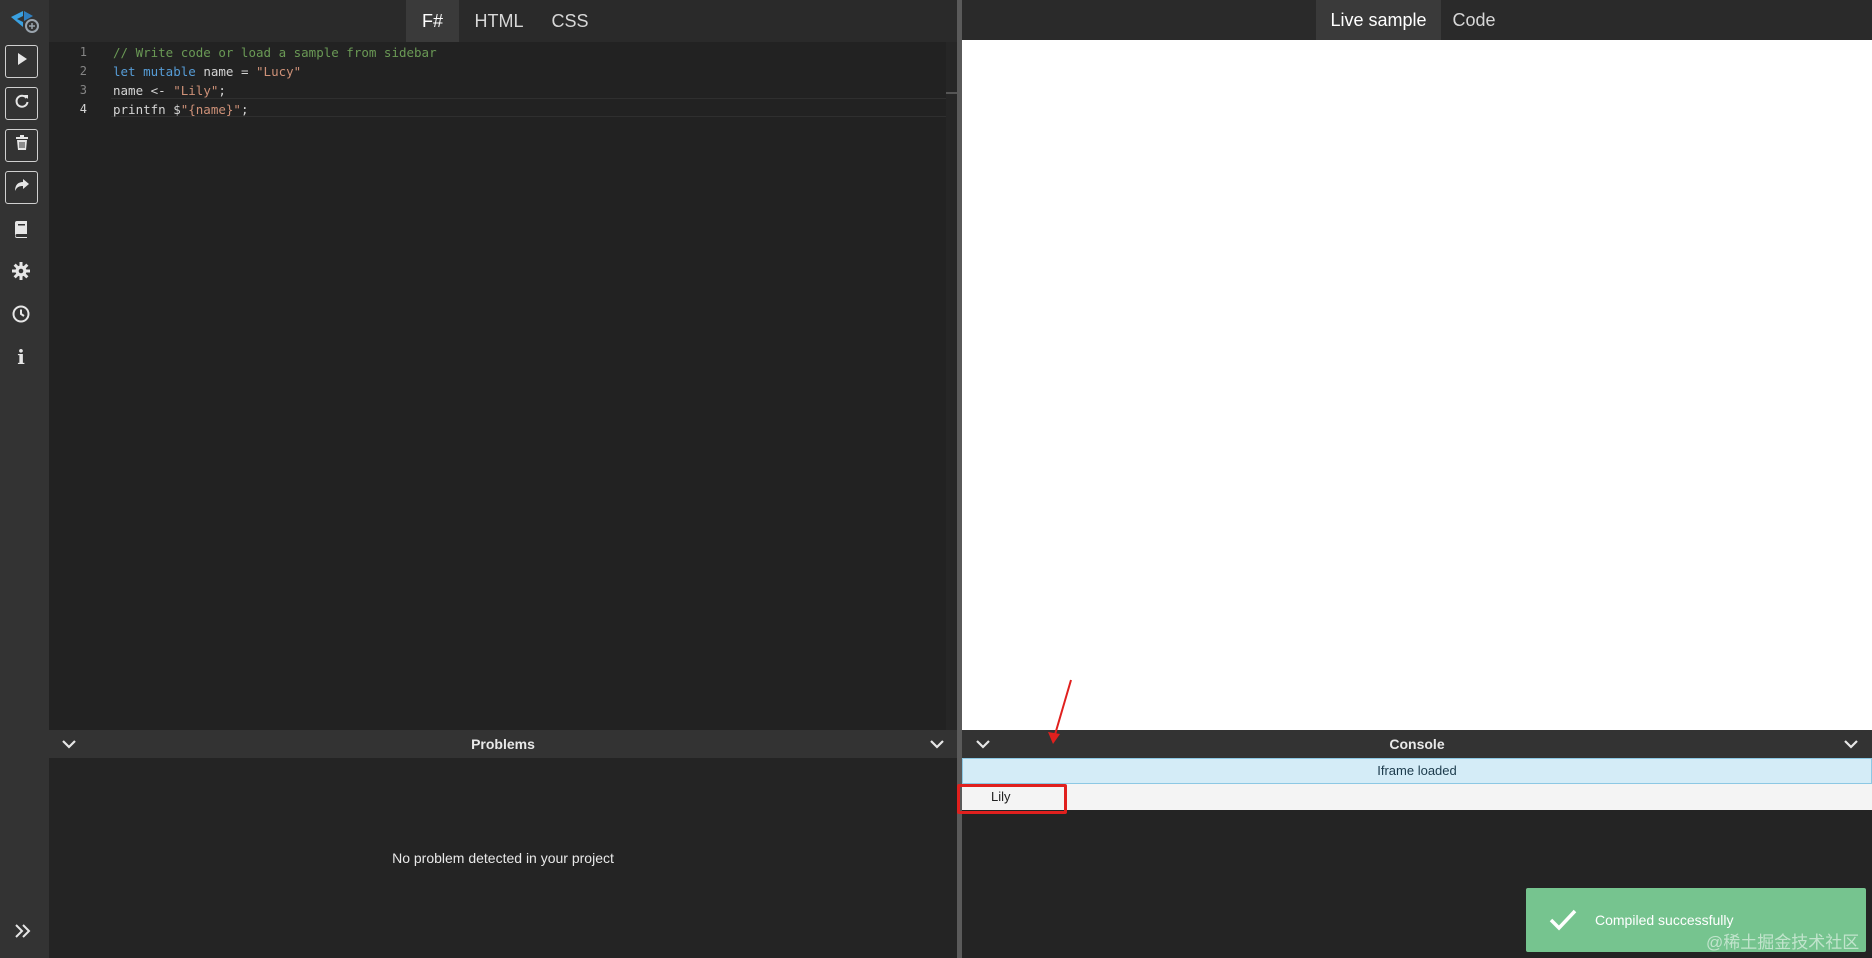 The height and width of the screenshot is (958, 1872). What do you see at coordinates (83, 71) in the screenshot?
I see `line-number: 2` at bounding box center [83, 71].